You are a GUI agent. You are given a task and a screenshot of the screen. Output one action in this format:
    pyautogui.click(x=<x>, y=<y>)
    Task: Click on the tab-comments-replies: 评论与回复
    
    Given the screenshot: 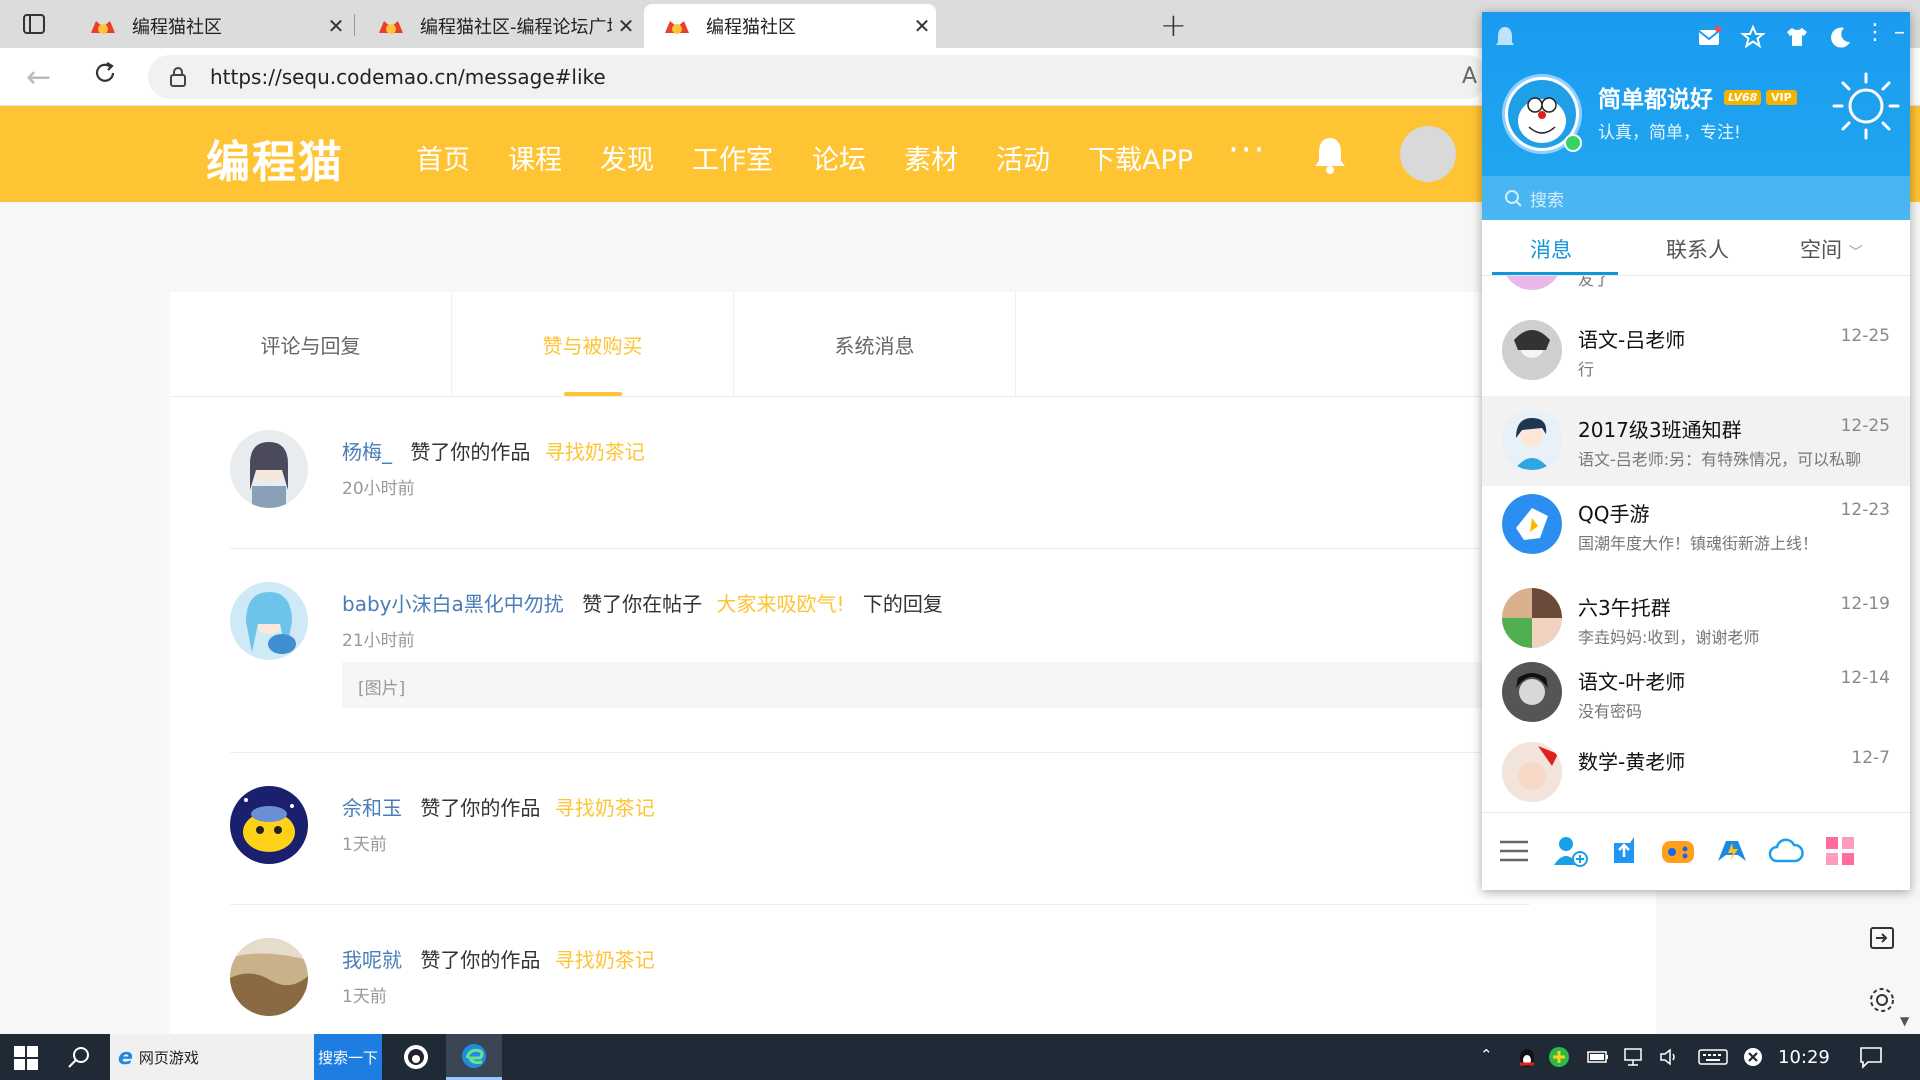 What is the action you would take?
    pyautogui.click(x=311, y=344)
    